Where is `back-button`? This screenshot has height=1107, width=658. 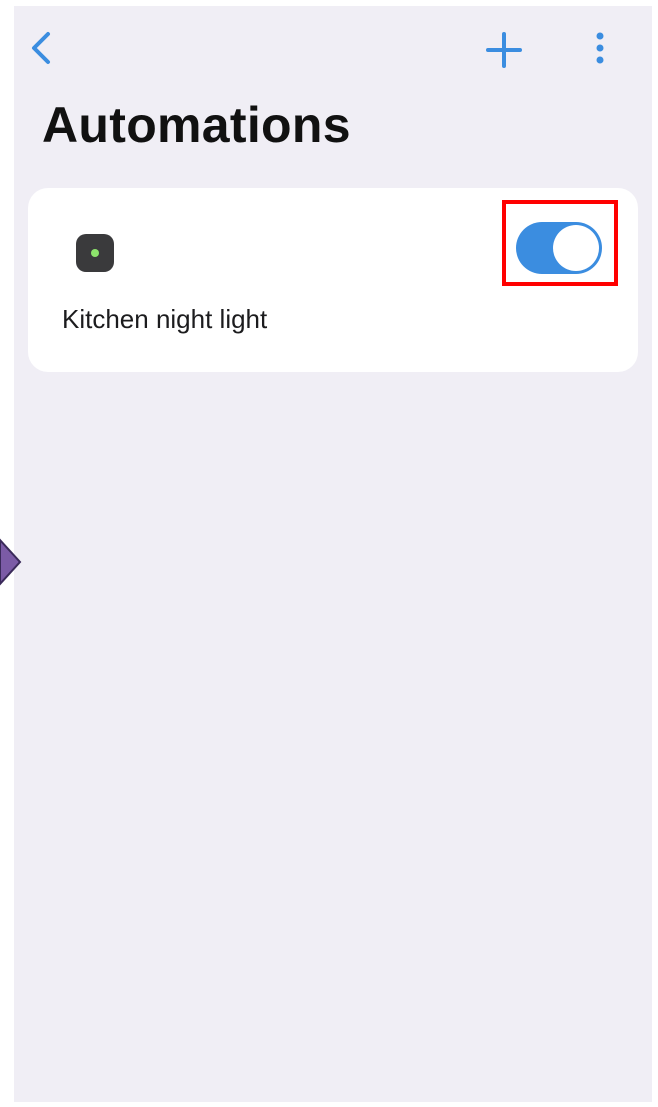 back-button is located at coordinates (42, 48).